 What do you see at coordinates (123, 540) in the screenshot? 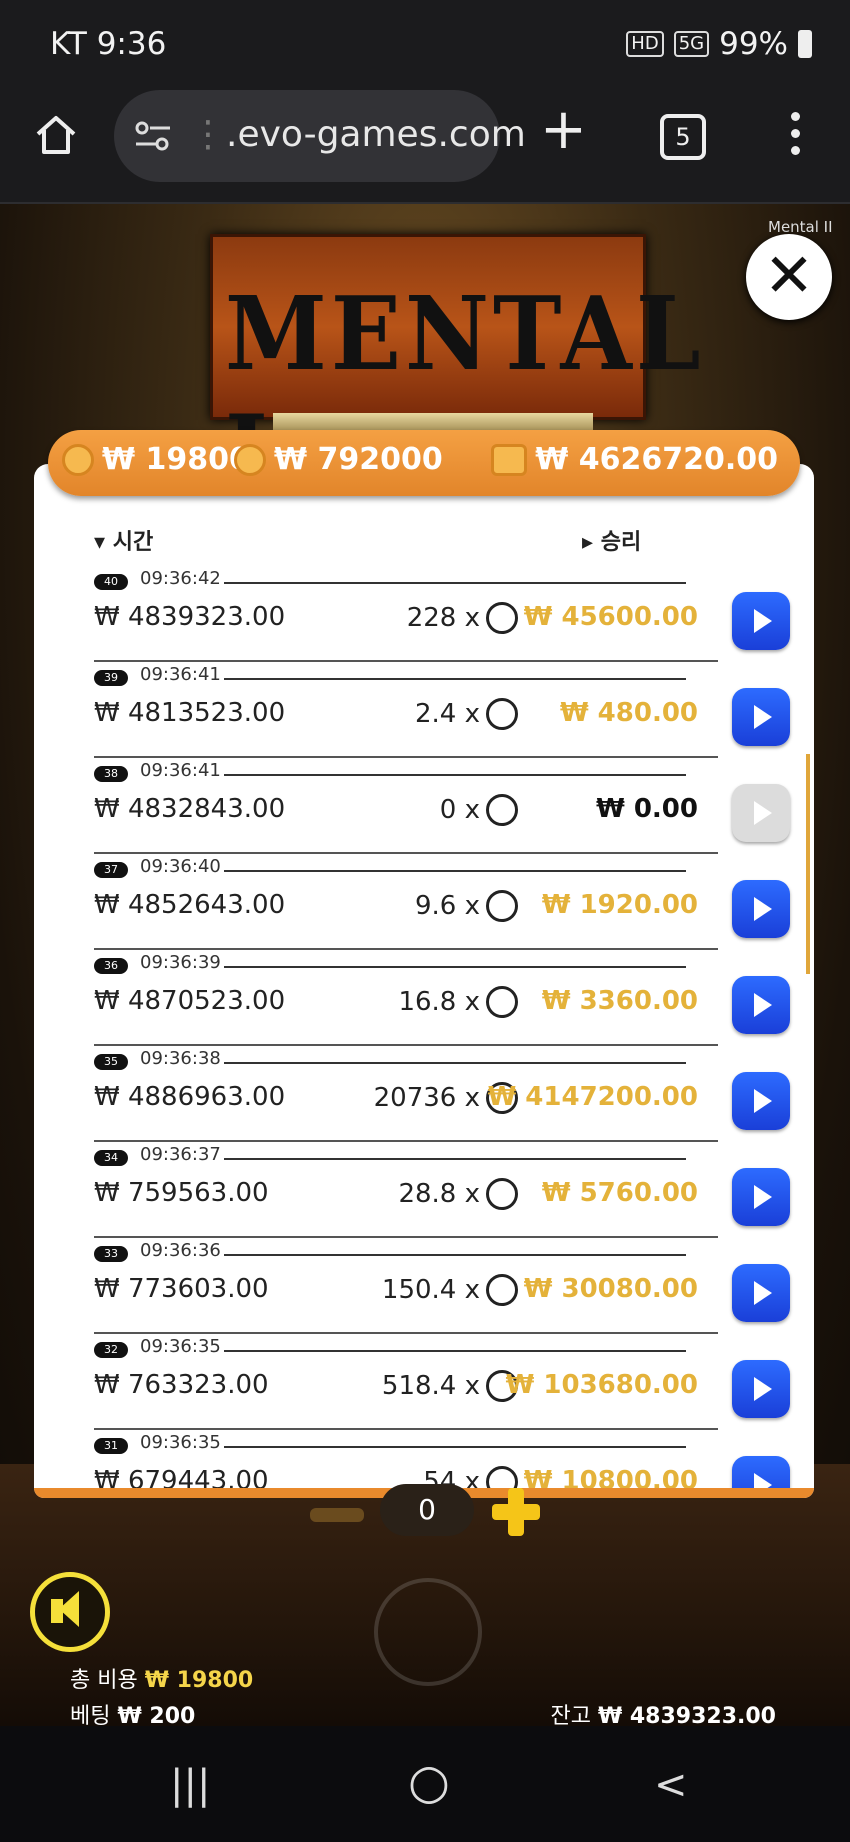
I see `time-sort-header: ▾ 시간` at bounding box center [123, 540].